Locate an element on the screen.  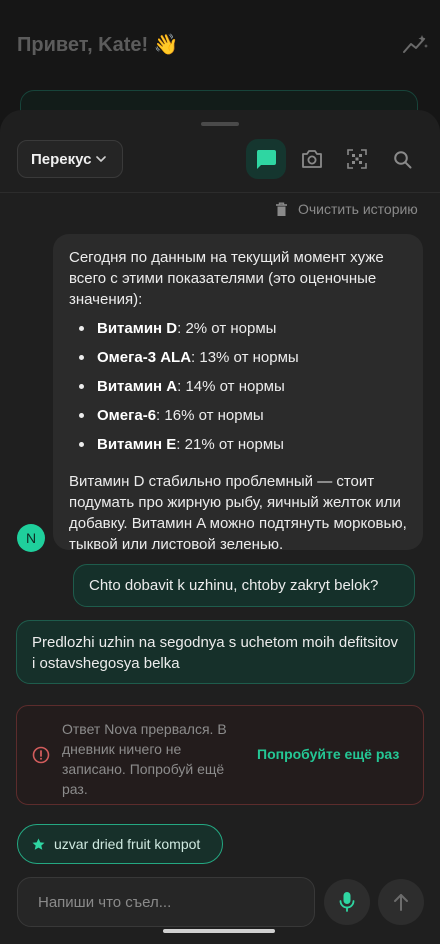
send-button is located at coordinates (401, 902).